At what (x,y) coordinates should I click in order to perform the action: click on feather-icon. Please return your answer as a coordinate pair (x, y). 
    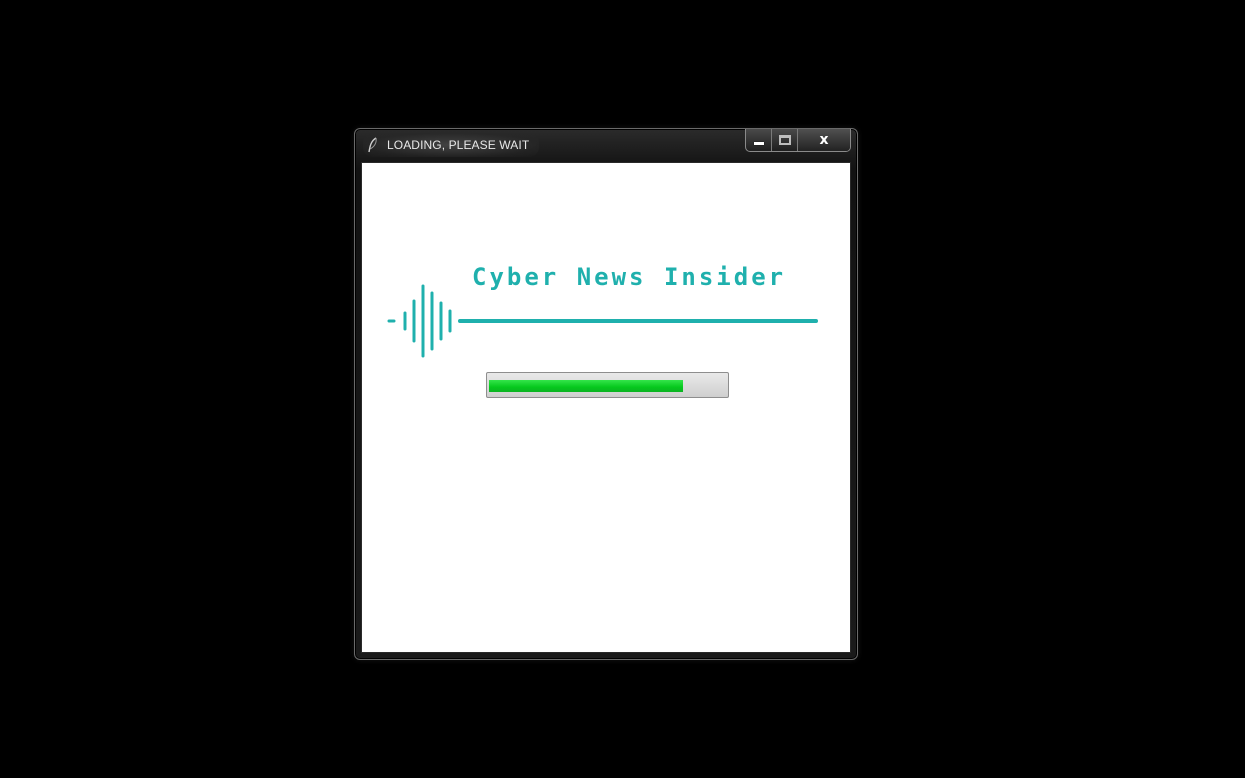
    Looking at the image, I should click on (372, 145).